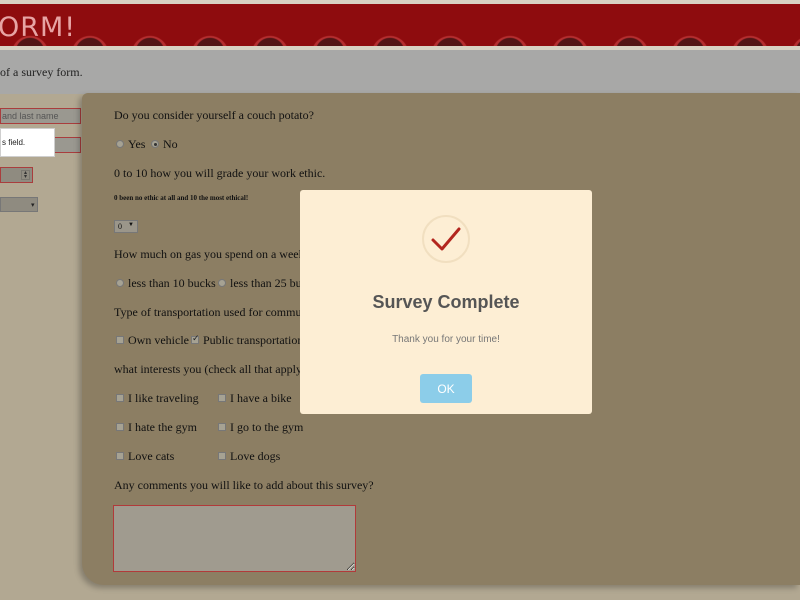  I want to click on dialog-title: Survey Complete, so click(446, 302).